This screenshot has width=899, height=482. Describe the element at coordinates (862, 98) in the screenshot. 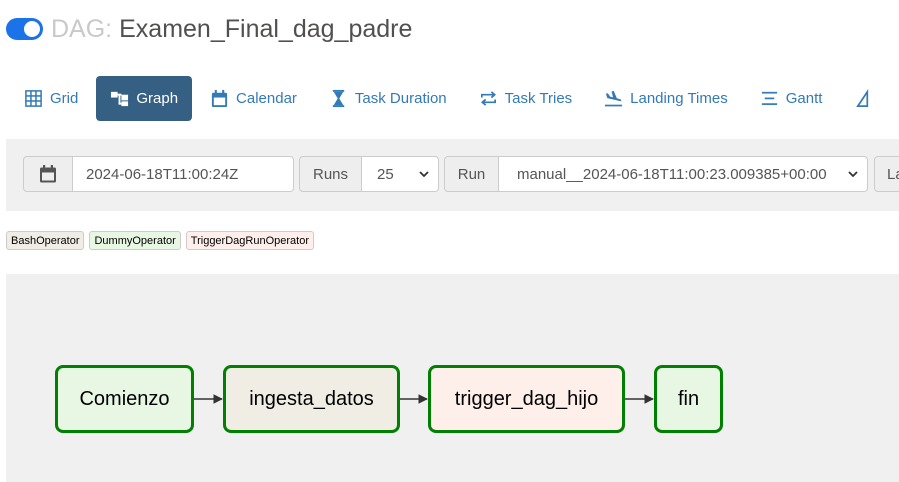

I see `triangle-ruler-icon` at that location.